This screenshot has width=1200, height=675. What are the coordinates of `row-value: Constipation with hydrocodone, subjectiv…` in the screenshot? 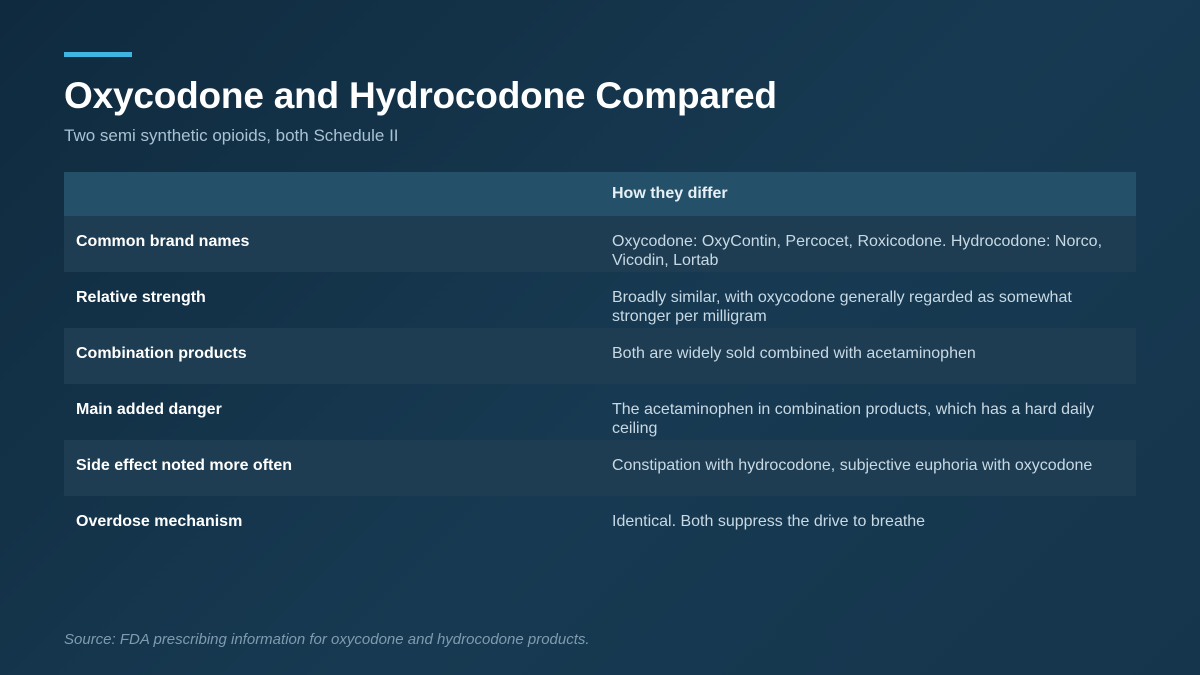 It's located at (852, 465).